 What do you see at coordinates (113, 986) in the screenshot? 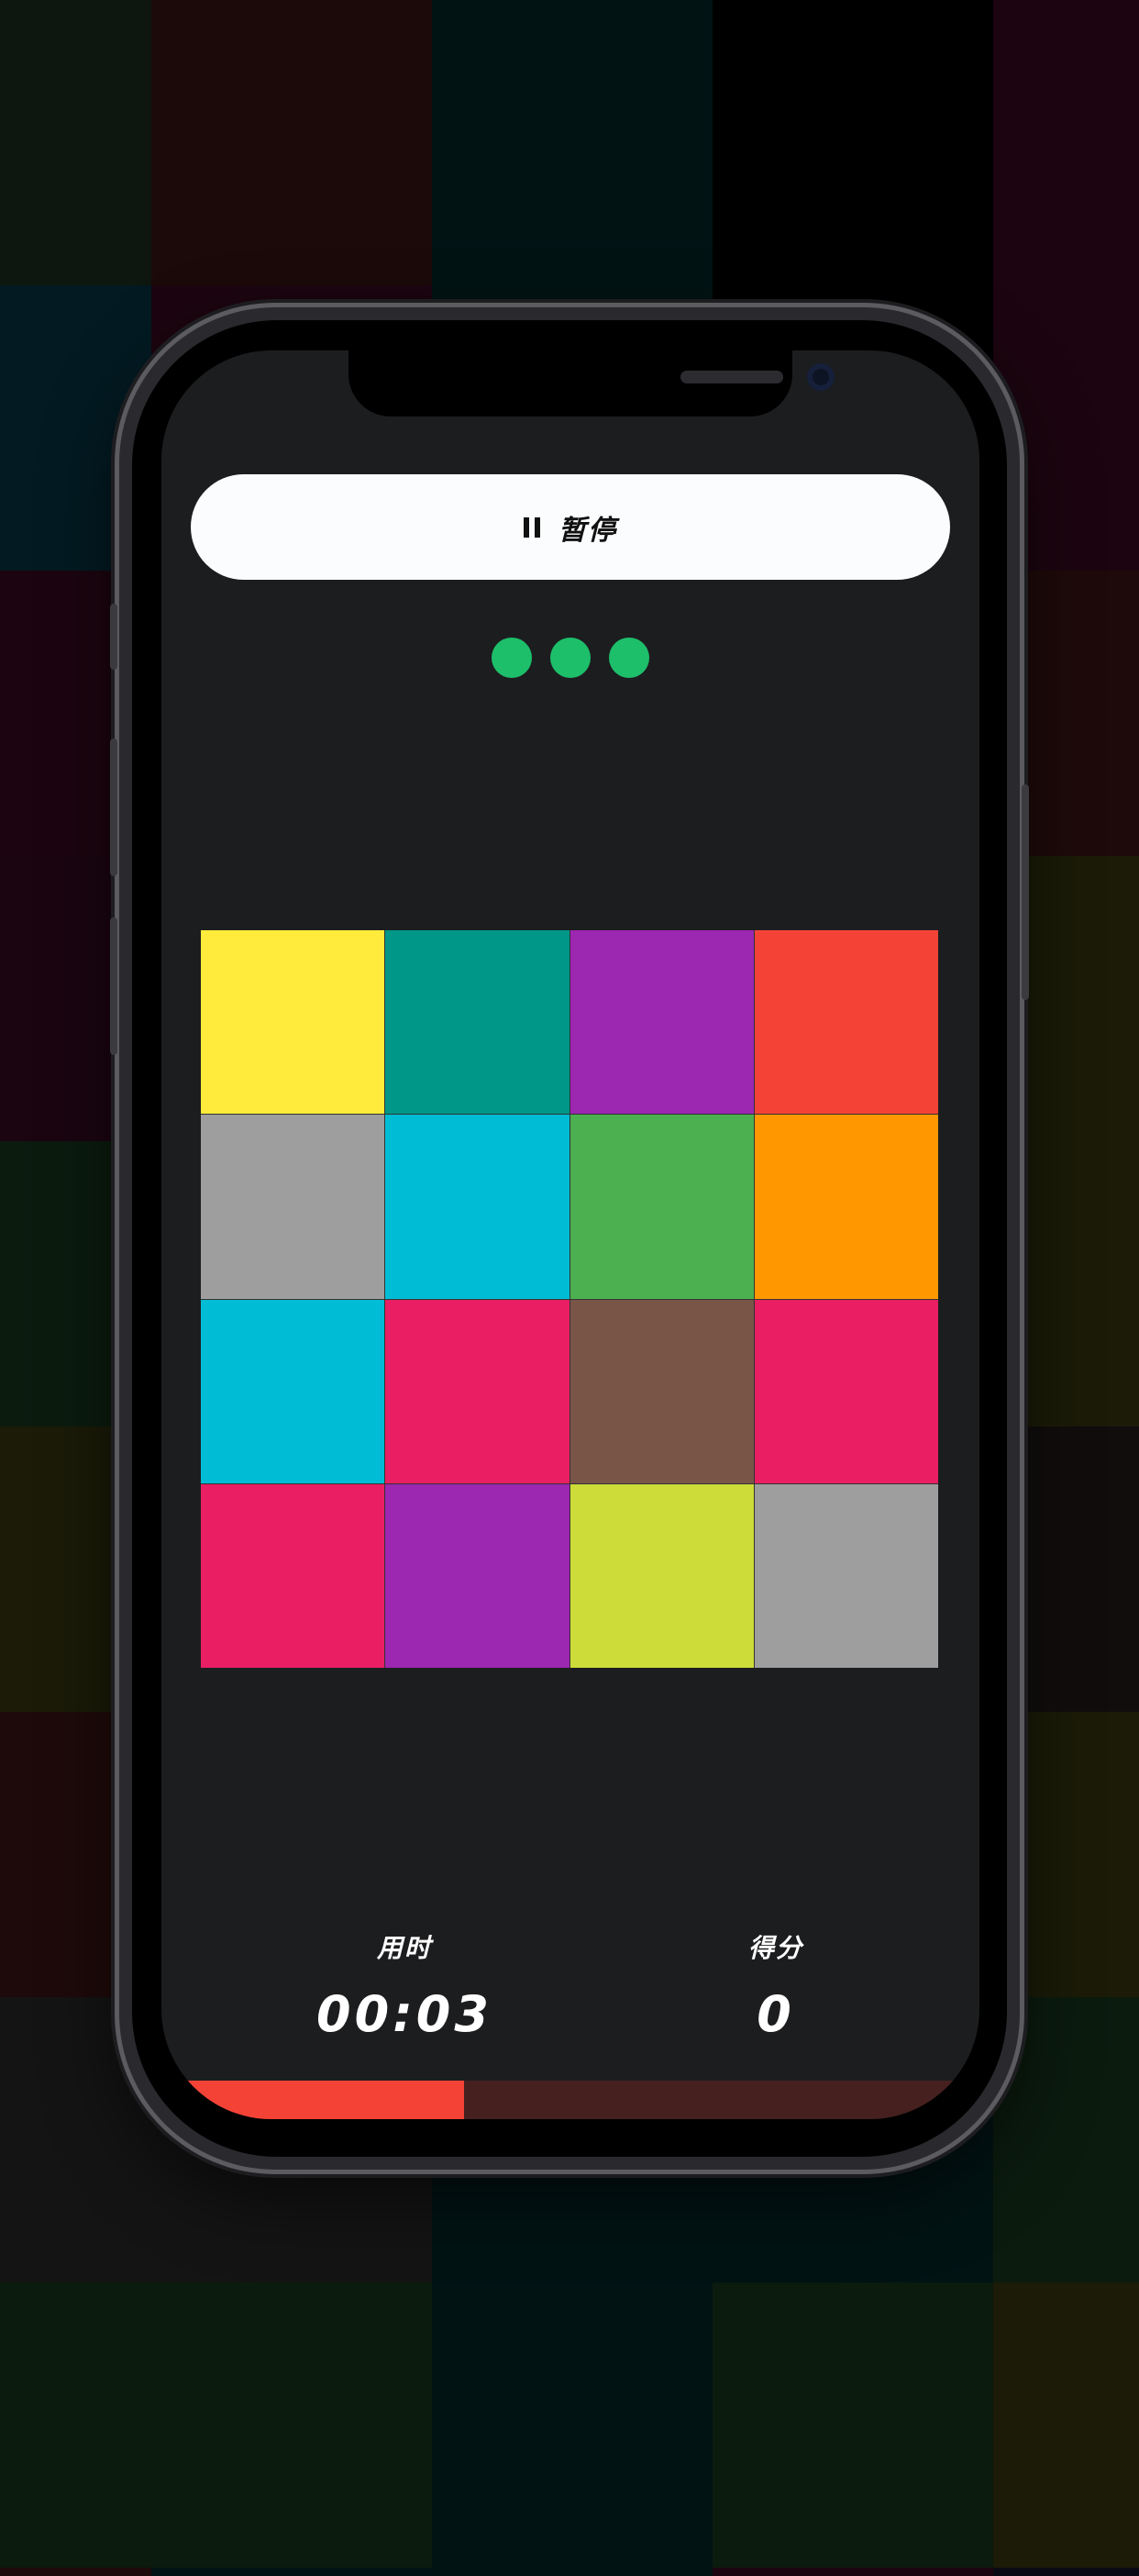
I see `volume-down-button` at bounding box center [113, 986].